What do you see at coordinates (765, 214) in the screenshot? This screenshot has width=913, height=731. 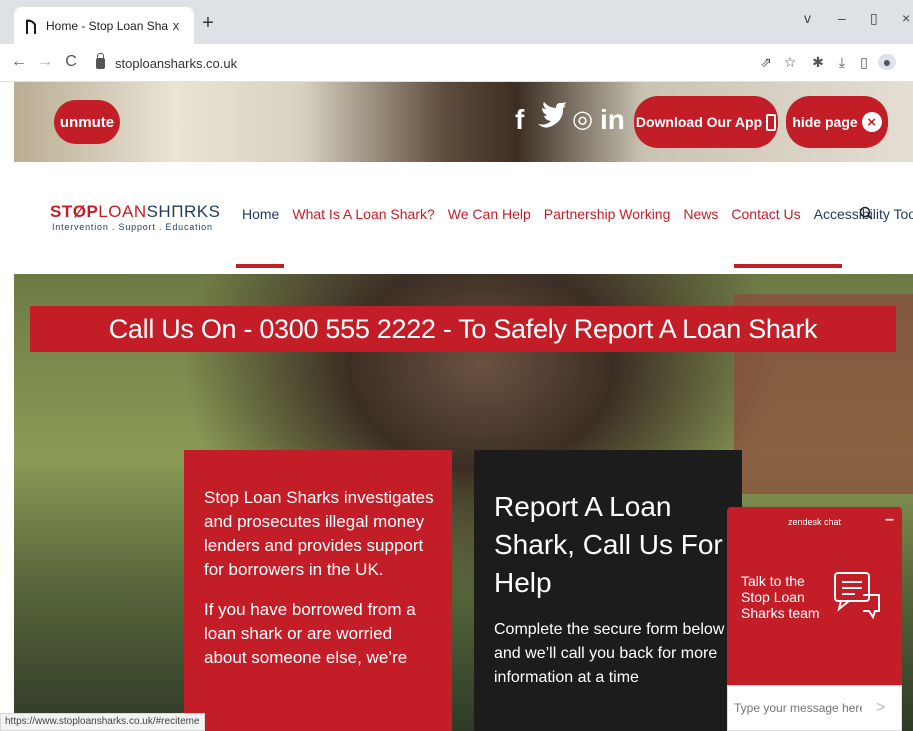 I see `nav-item-contact-us: Contact Us` at bounding box center [765, 214].